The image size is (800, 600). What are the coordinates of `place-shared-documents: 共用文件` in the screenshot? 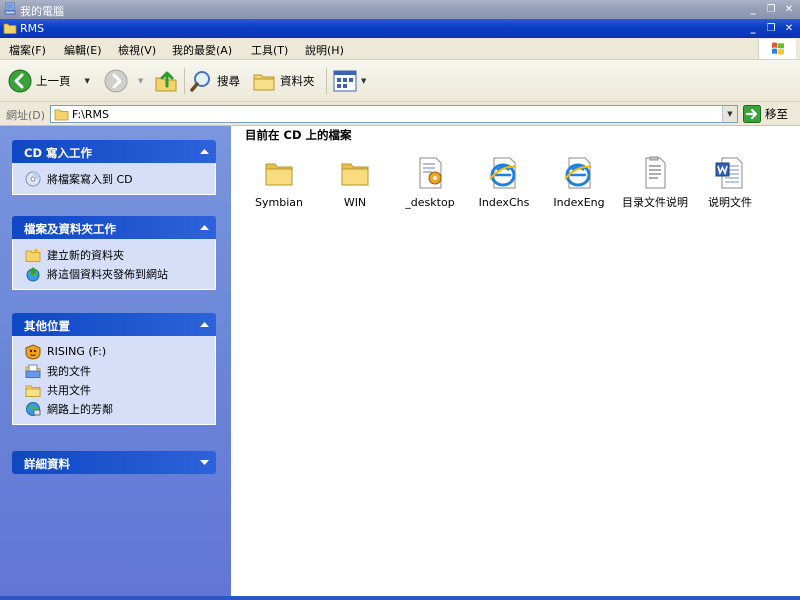 It's located at (115, 389).